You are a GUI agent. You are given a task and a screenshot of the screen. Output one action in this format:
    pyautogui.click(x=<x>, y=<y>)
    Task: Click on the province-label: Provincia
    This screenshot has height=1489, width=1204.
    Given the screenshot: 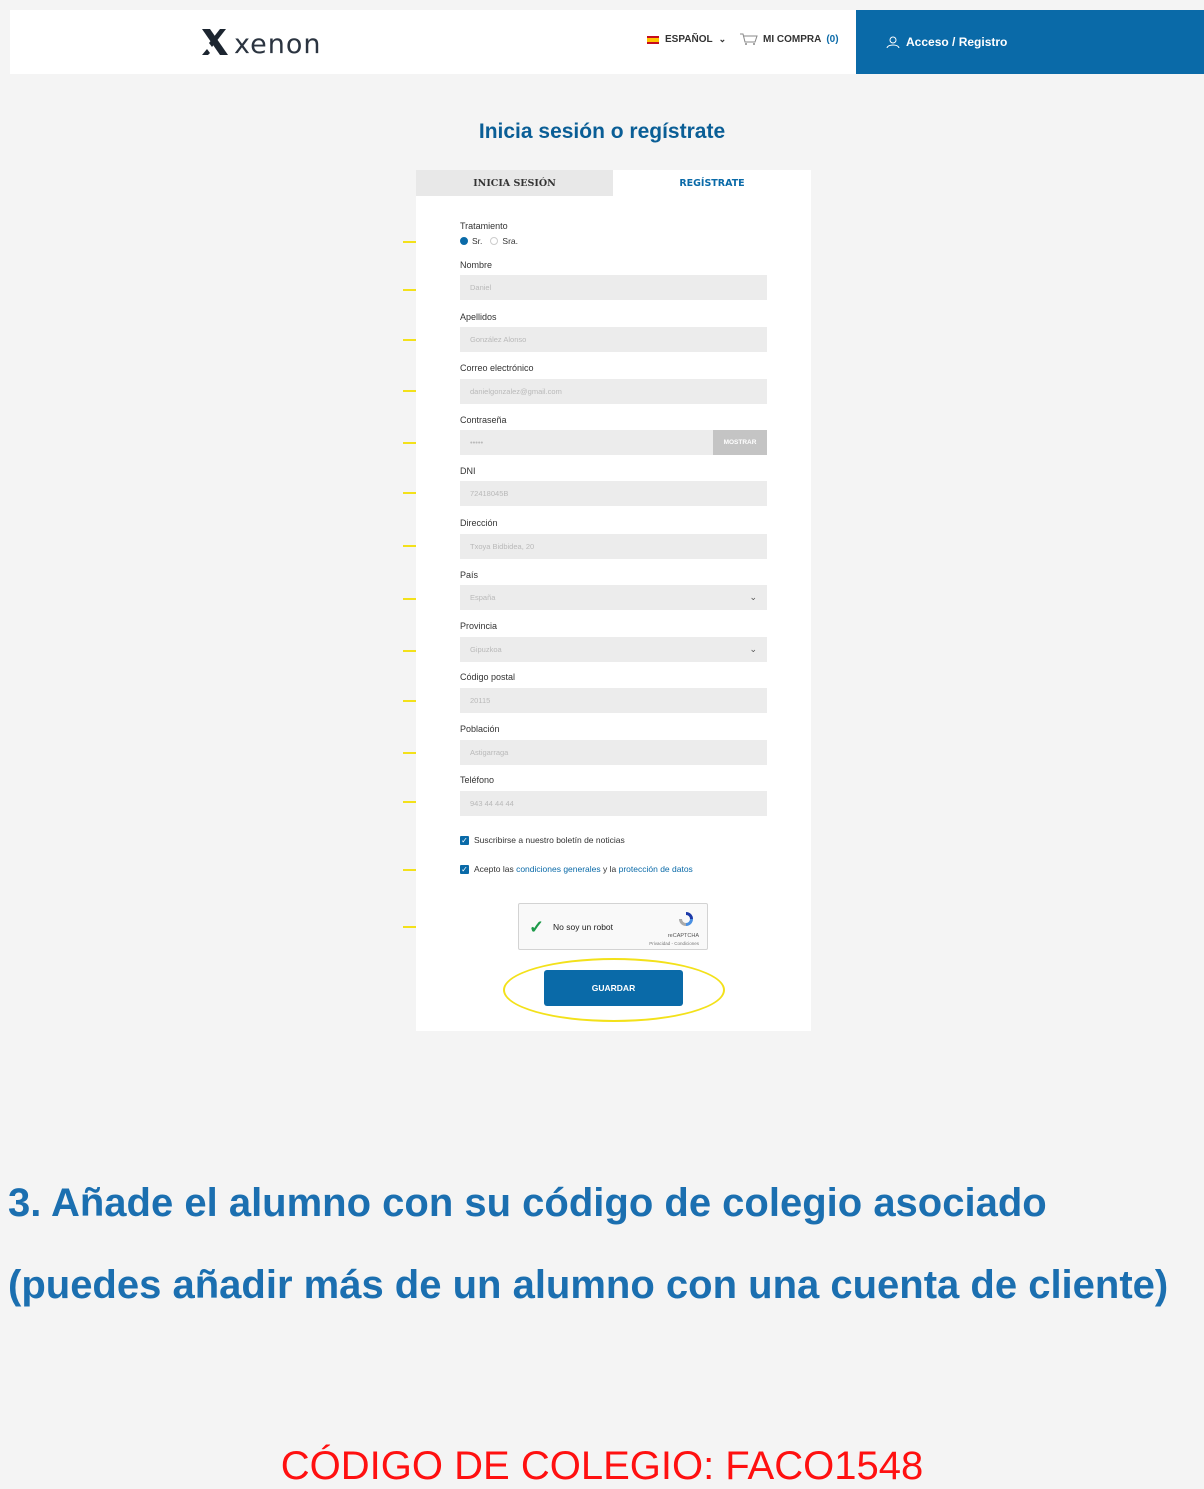 What is the action you would take?
    pyautogui.click(x=479, y=626)
    